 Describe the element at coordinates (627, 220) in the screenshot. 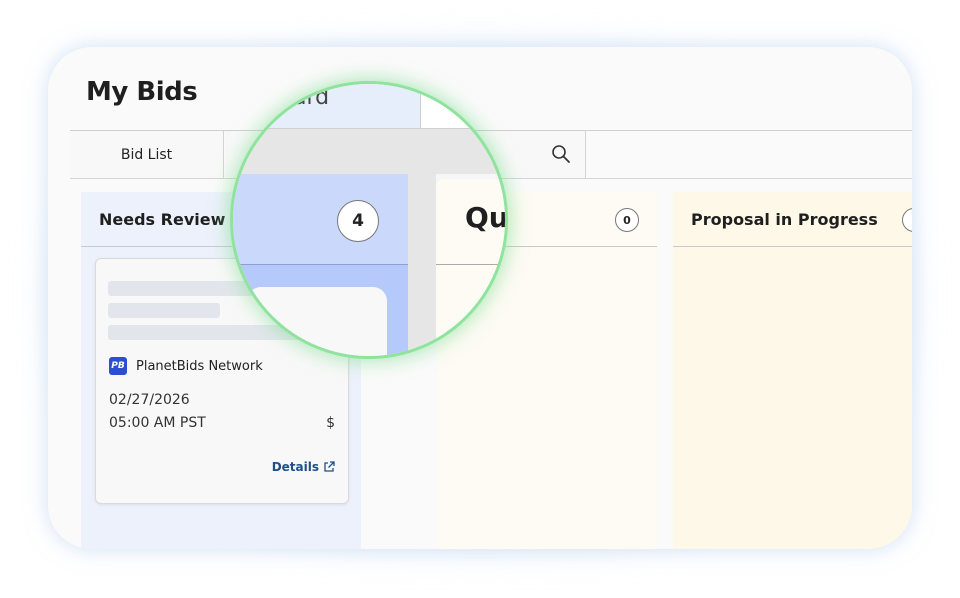

I see `count-badge: 0` at that location.